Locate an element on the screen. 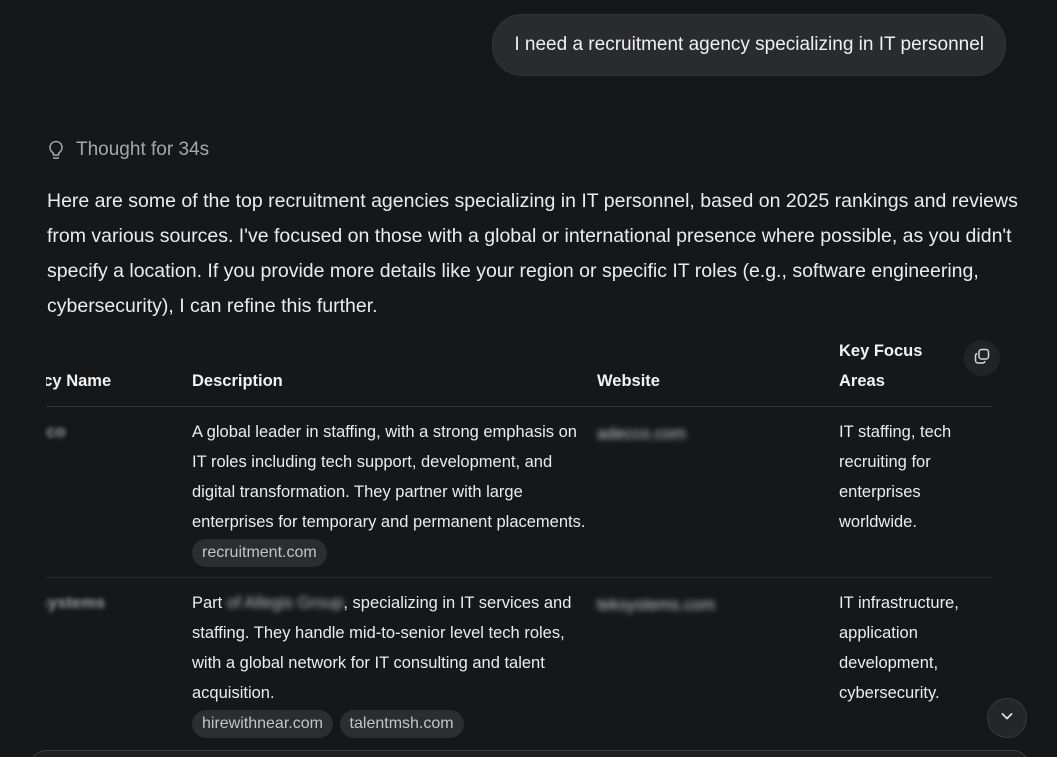 The height and width of the screenshot is (757, 1057). thought-toggle: Thought for 34s is located at coordinates (127, 150).